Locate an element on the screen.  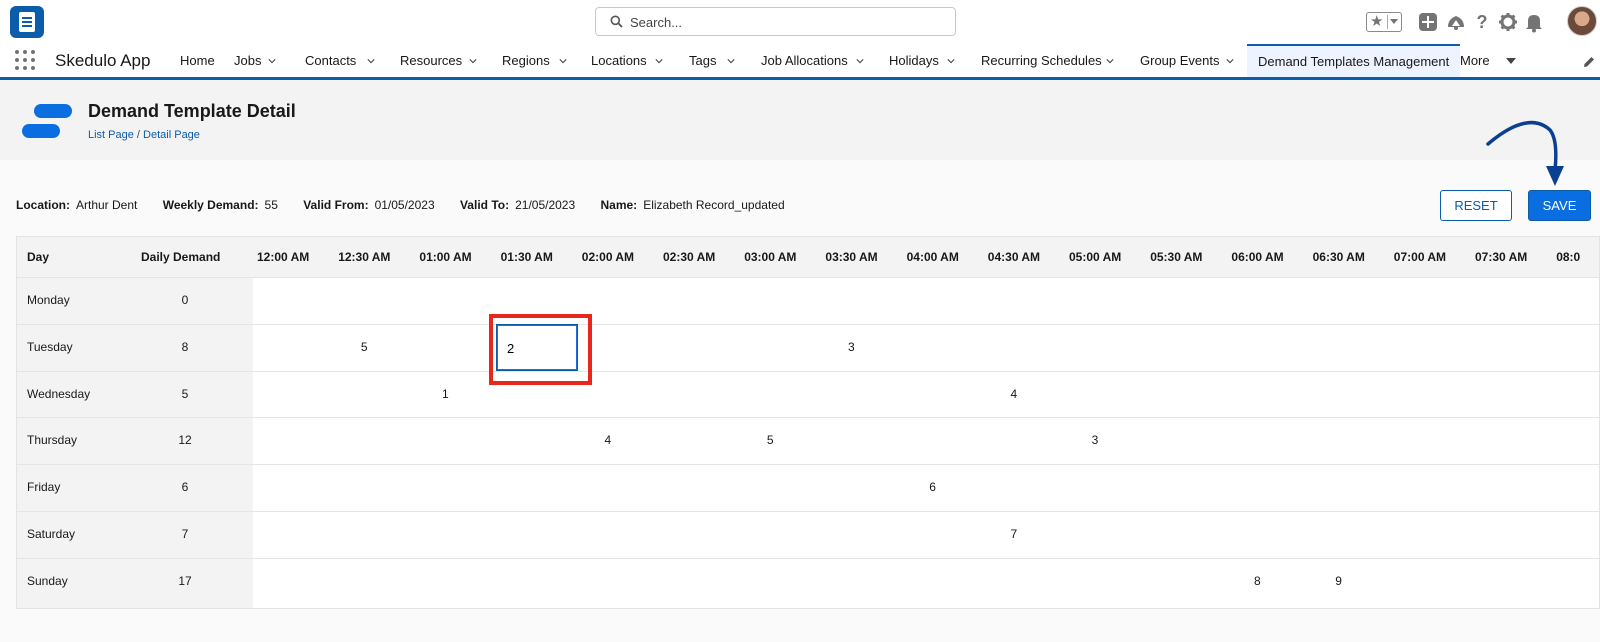
time-slot-header: 01:30 AM is located at coordinates (526, 257).